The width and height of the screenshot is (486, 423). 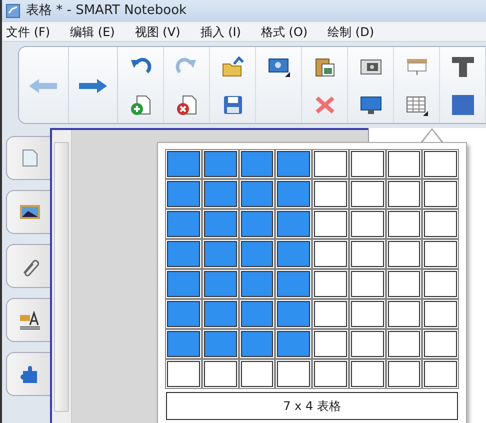 What do you see at coordinates (28, 31) in the screenshot?
I see `menu-item: 文件 (F)` at bounding box center [28, 31].